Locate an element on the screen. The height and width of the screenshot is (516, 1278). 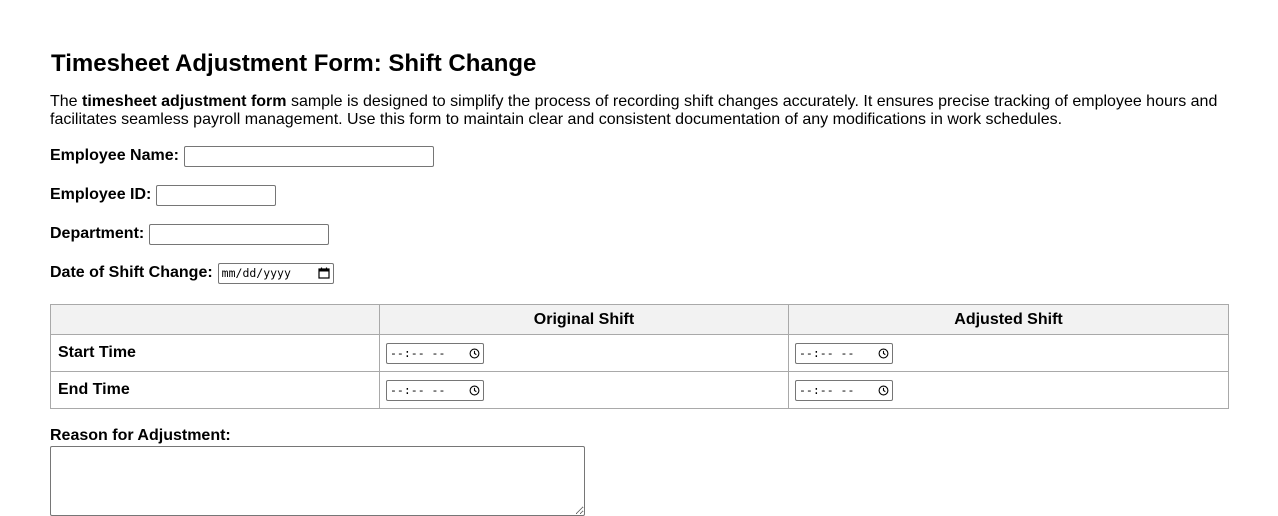
page-title: Timesheet Adjustment Form: Shift Change is located at coordinates (294, 63).